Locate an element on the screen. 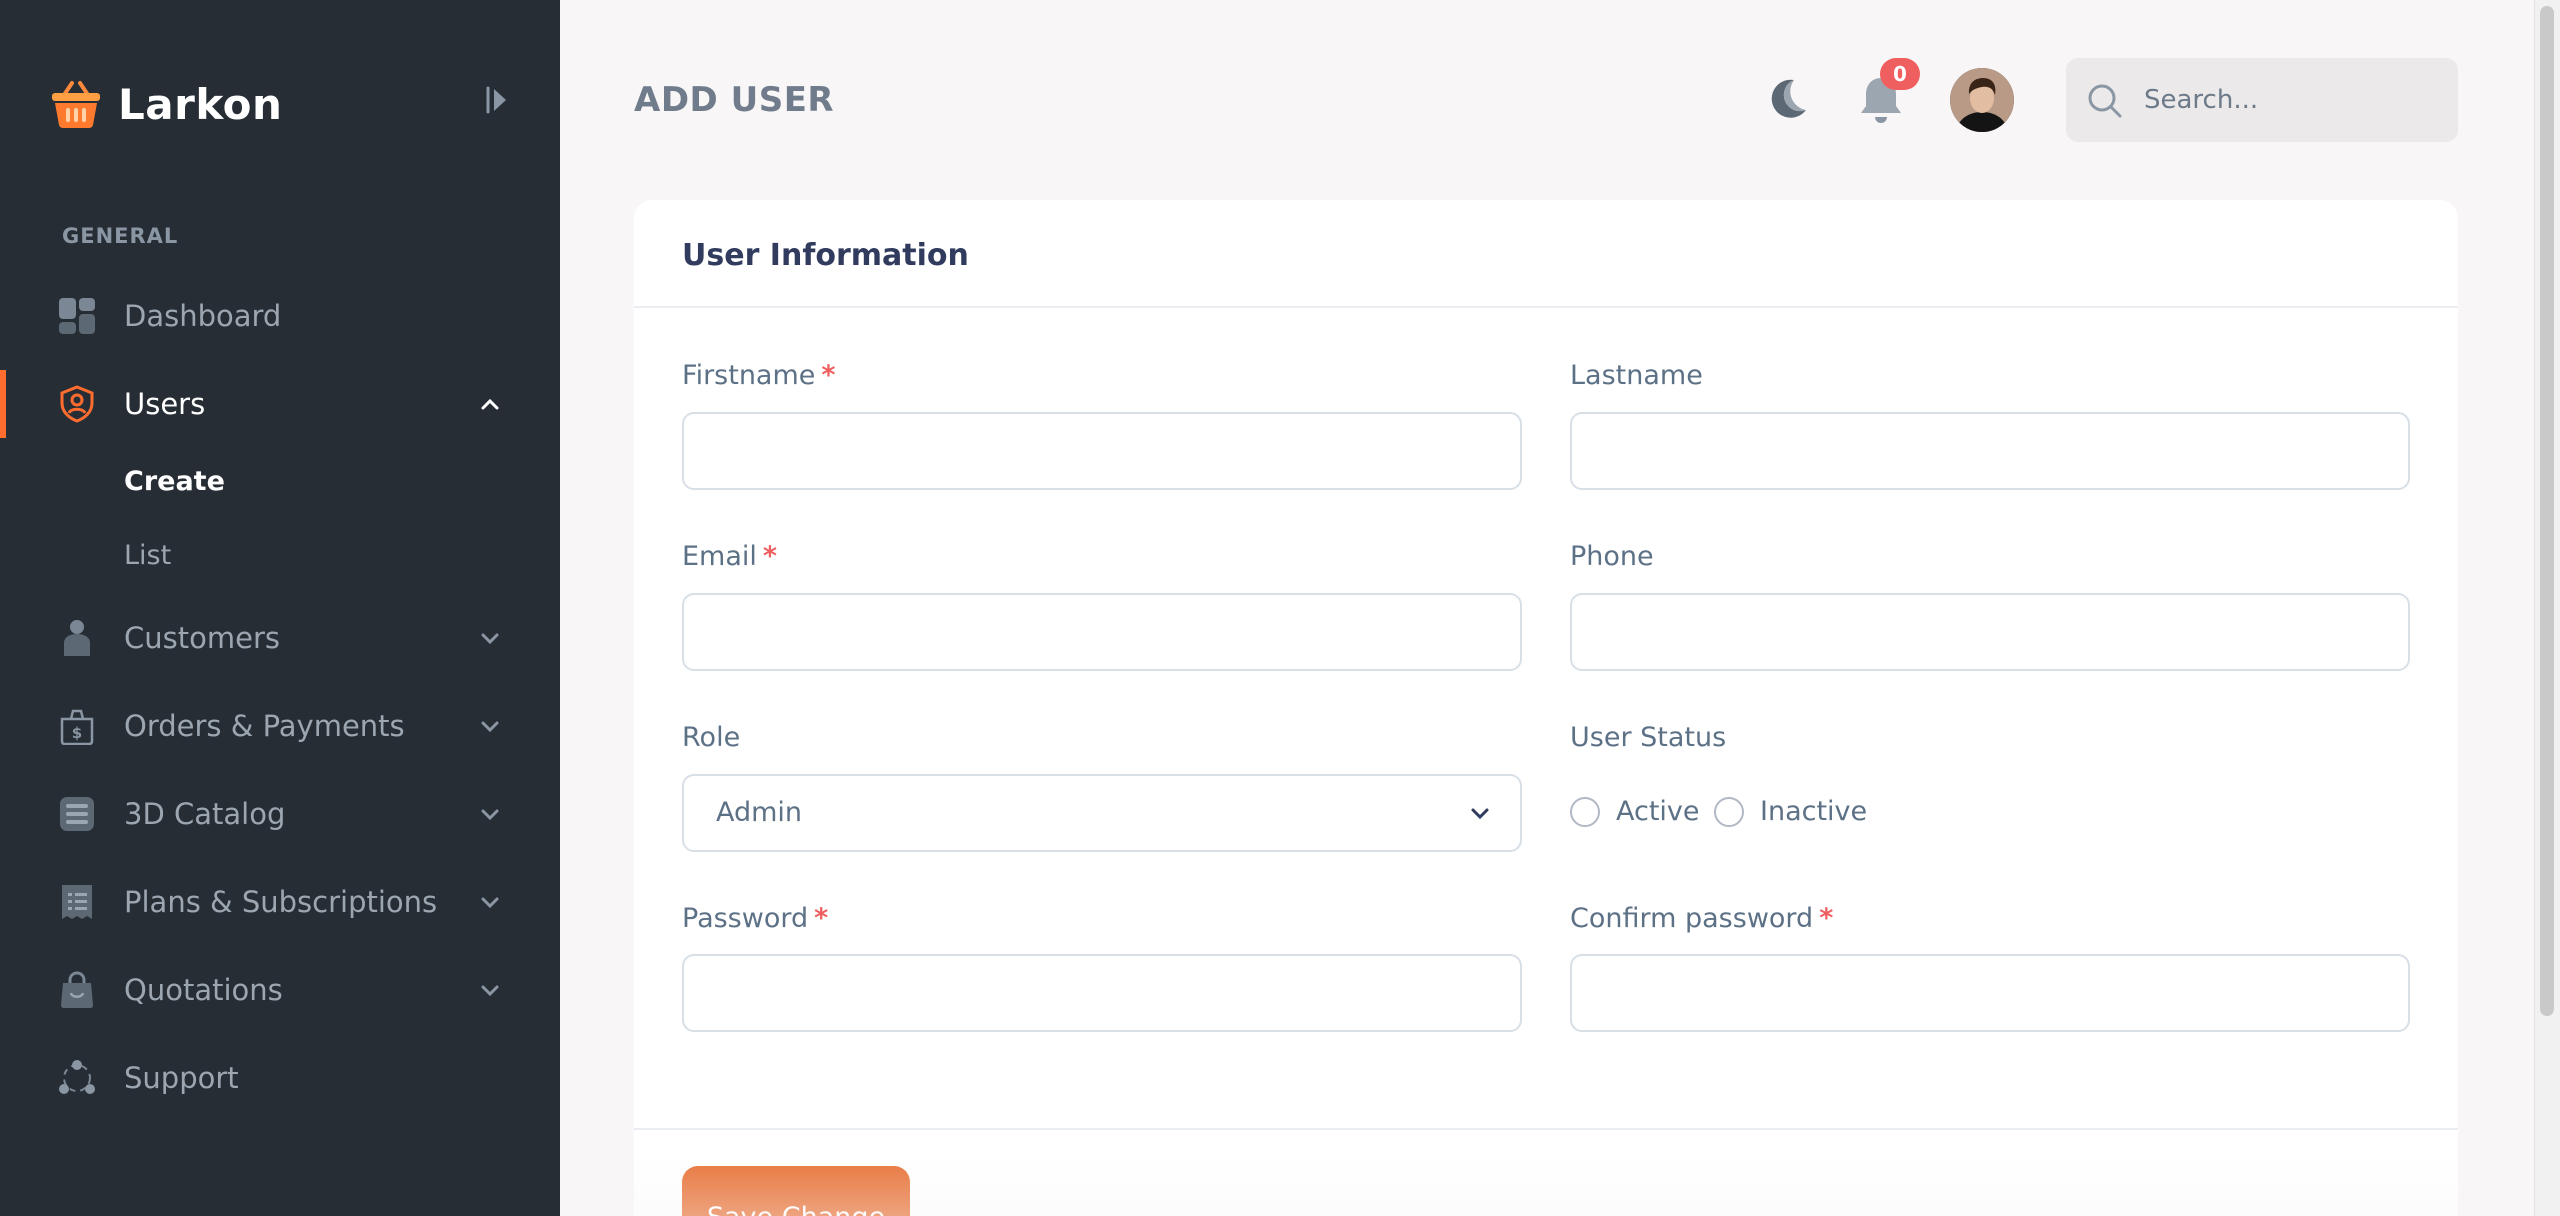 This screenshot has width=2560, height=1216. status-active-radio is located at coordinates (1585, 811).